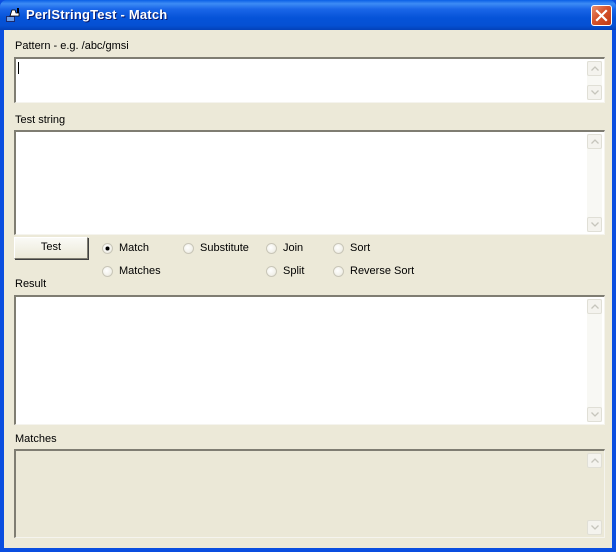 The image size is (616, 552). I want to click on text-caret, so click(18, 68).